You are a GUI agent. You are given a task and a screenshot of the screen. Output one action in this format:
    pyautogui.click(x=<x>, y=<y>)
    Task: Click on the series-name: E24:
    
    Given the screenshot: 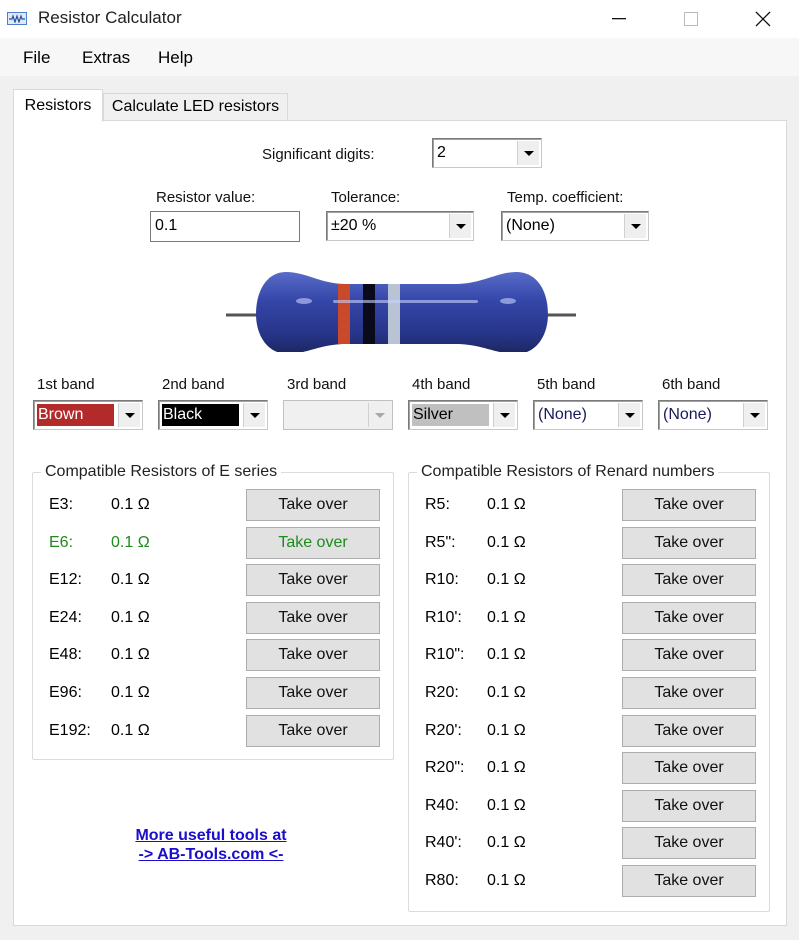 What is the action you would take?
    pyautogui.click(x=65, y=617)
    